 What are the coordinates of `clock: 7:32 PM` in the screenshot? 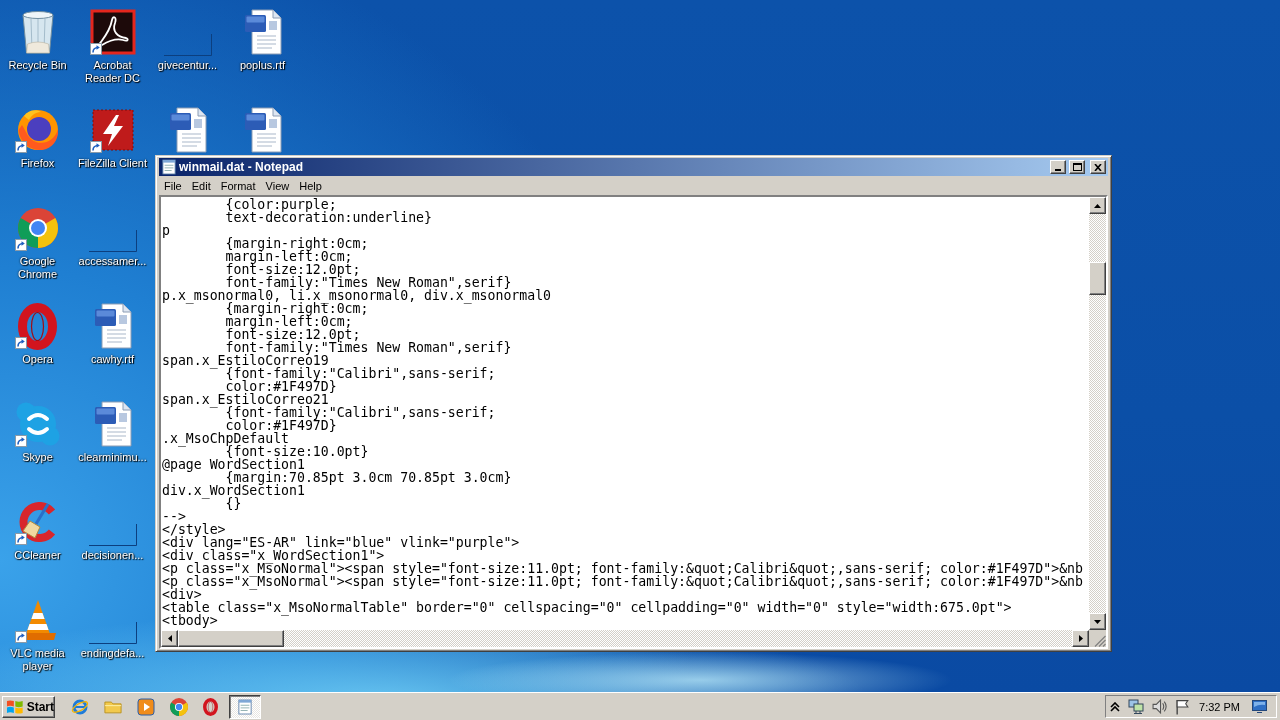 It's located at (1219, 706).